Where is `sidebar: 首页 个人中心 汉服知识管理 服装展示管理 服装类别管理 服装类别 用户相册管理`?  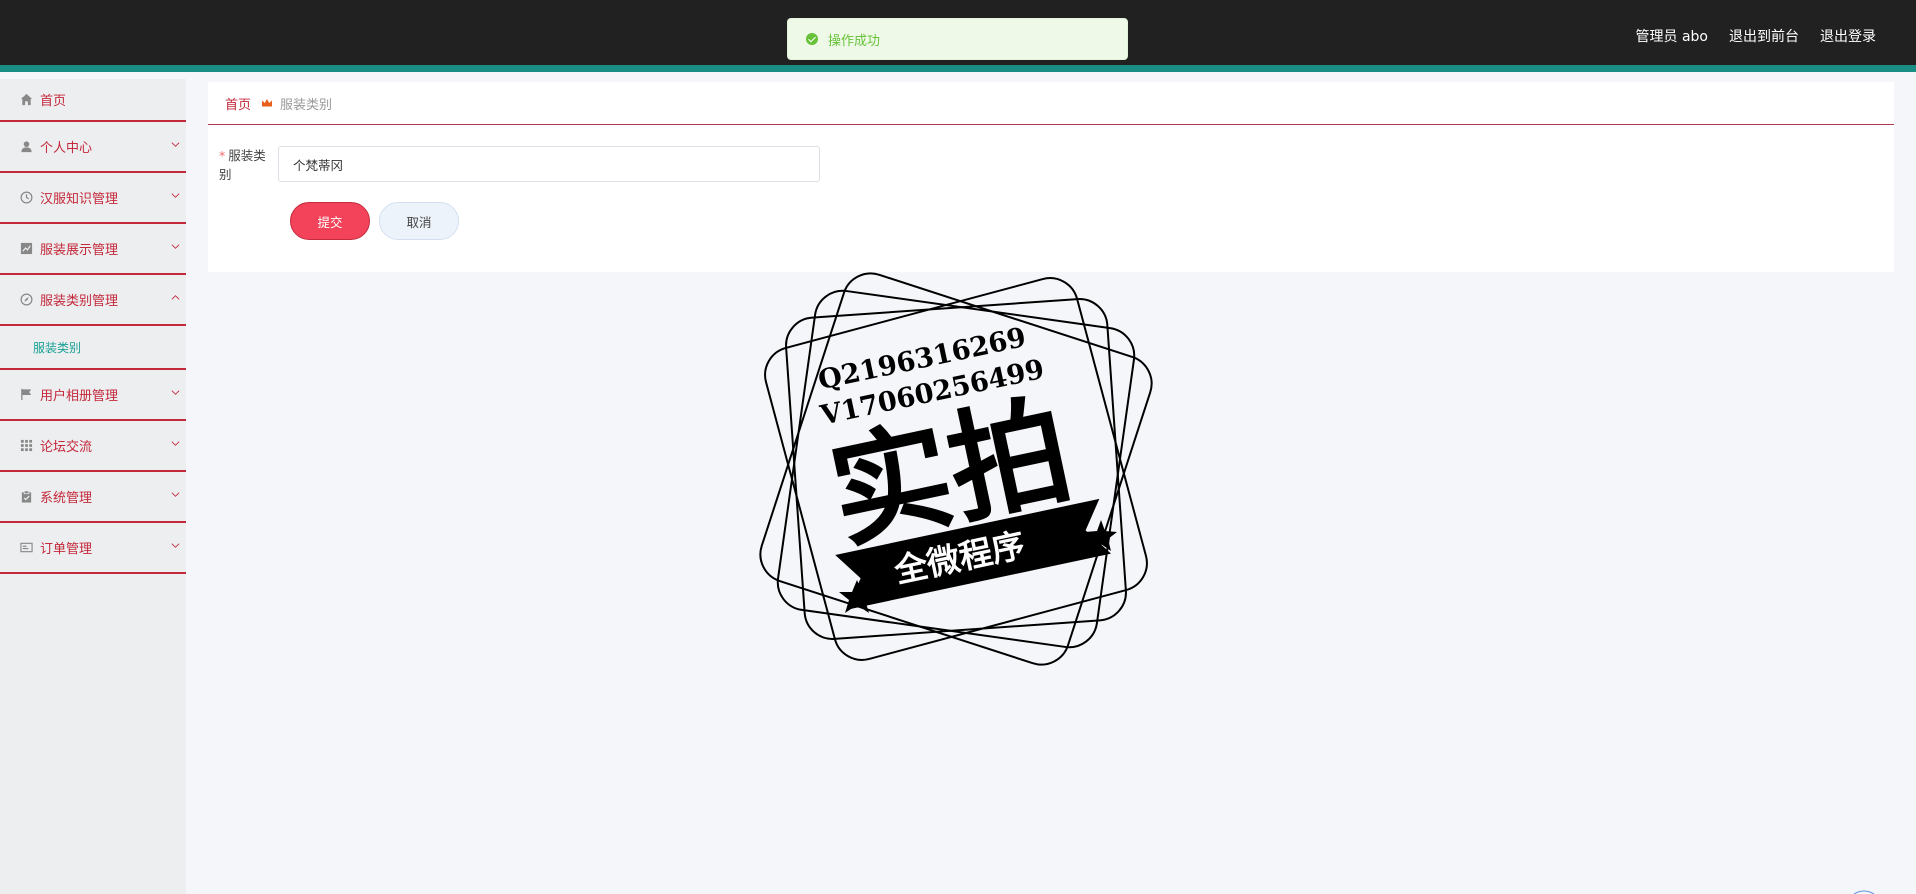 sidebar: 首页 个人中心 汉服知识管理 服装展示管理 服装类别管理 服装类别 用户相册管理 is located at coordinates (93, 486).